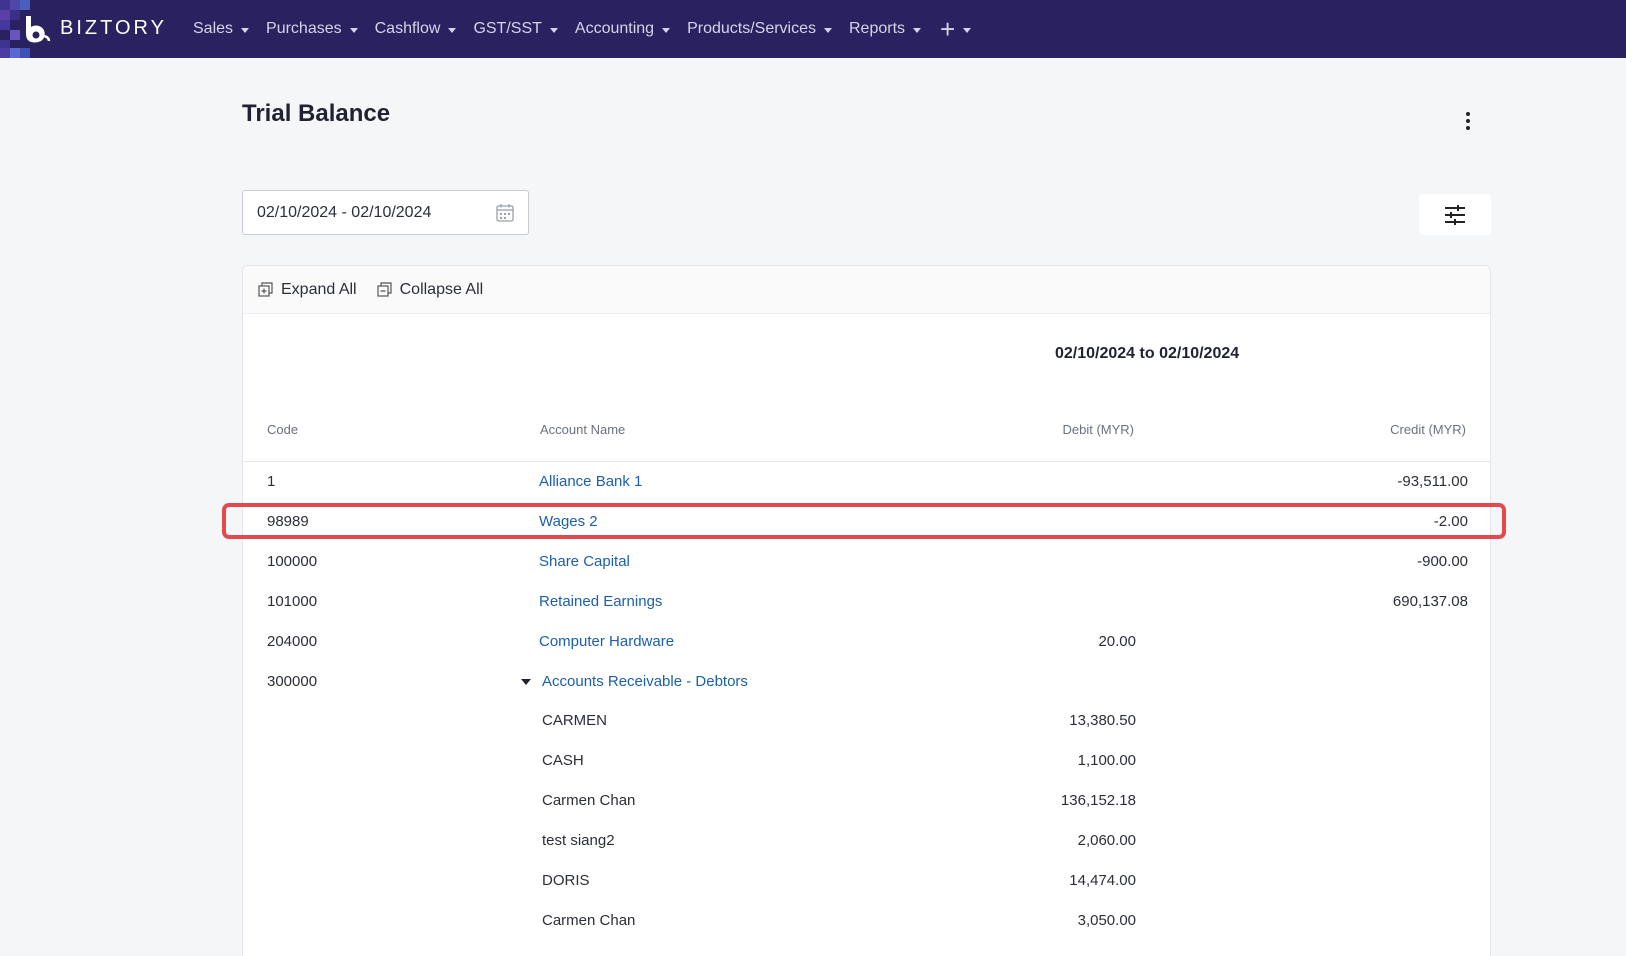 This screenshot has height=956, width=1626. I want to click on sub-account-row: Carmen Chan 136,152.18, so click(866, 812).